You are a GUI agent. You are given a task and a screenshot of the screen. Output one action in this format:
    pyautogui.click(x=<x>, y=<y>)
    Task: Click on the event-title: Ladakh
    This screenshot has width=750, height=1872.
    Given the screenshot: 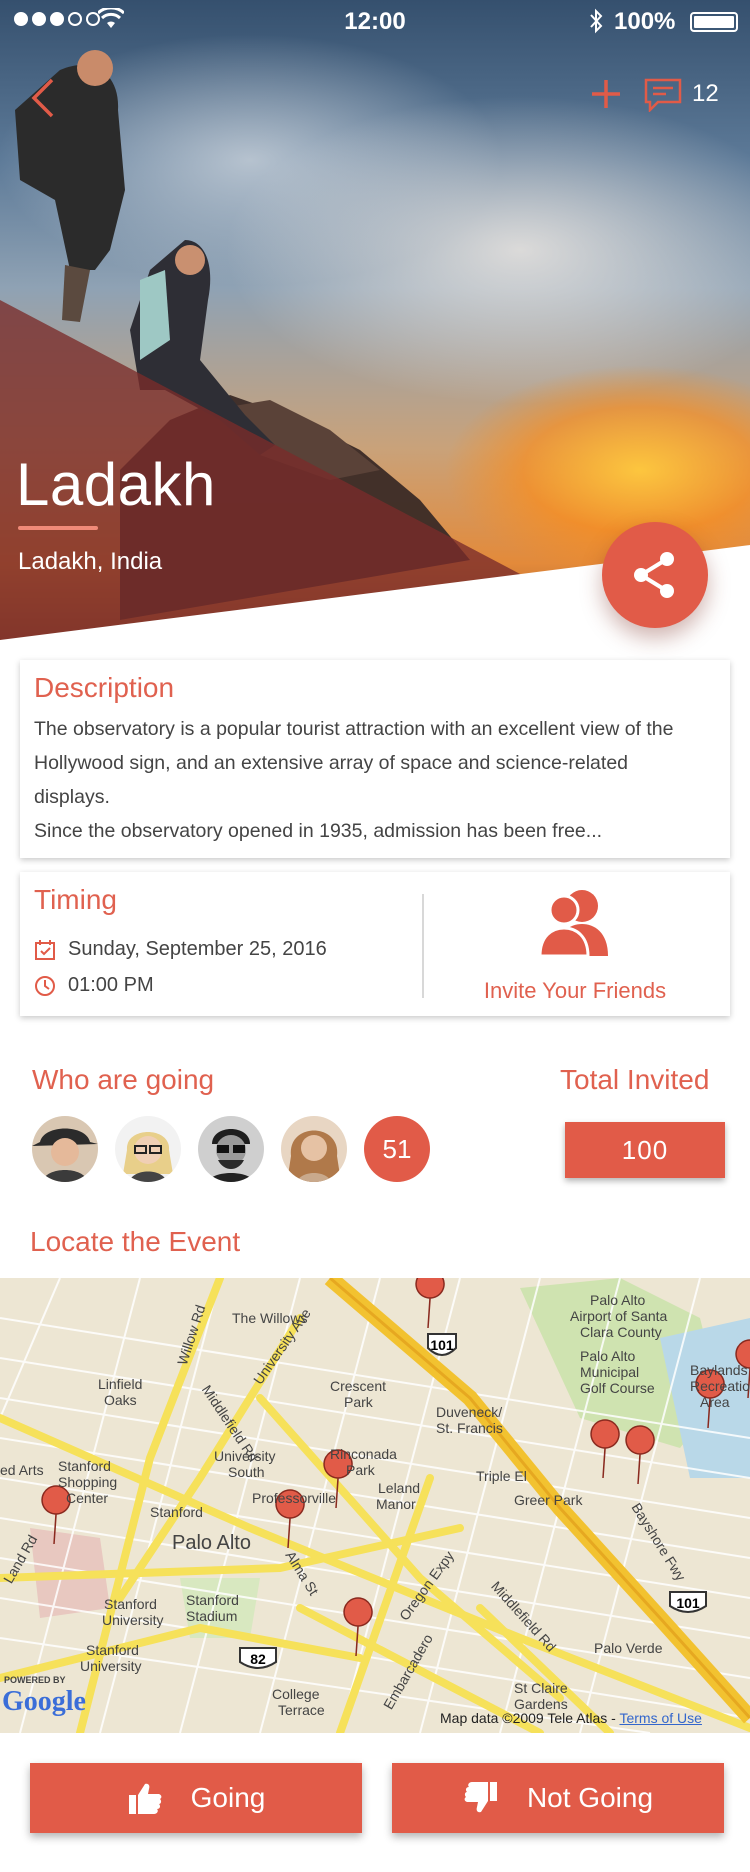 What is the action you would take?
    pyautogui.click(x=116, y=484)
    